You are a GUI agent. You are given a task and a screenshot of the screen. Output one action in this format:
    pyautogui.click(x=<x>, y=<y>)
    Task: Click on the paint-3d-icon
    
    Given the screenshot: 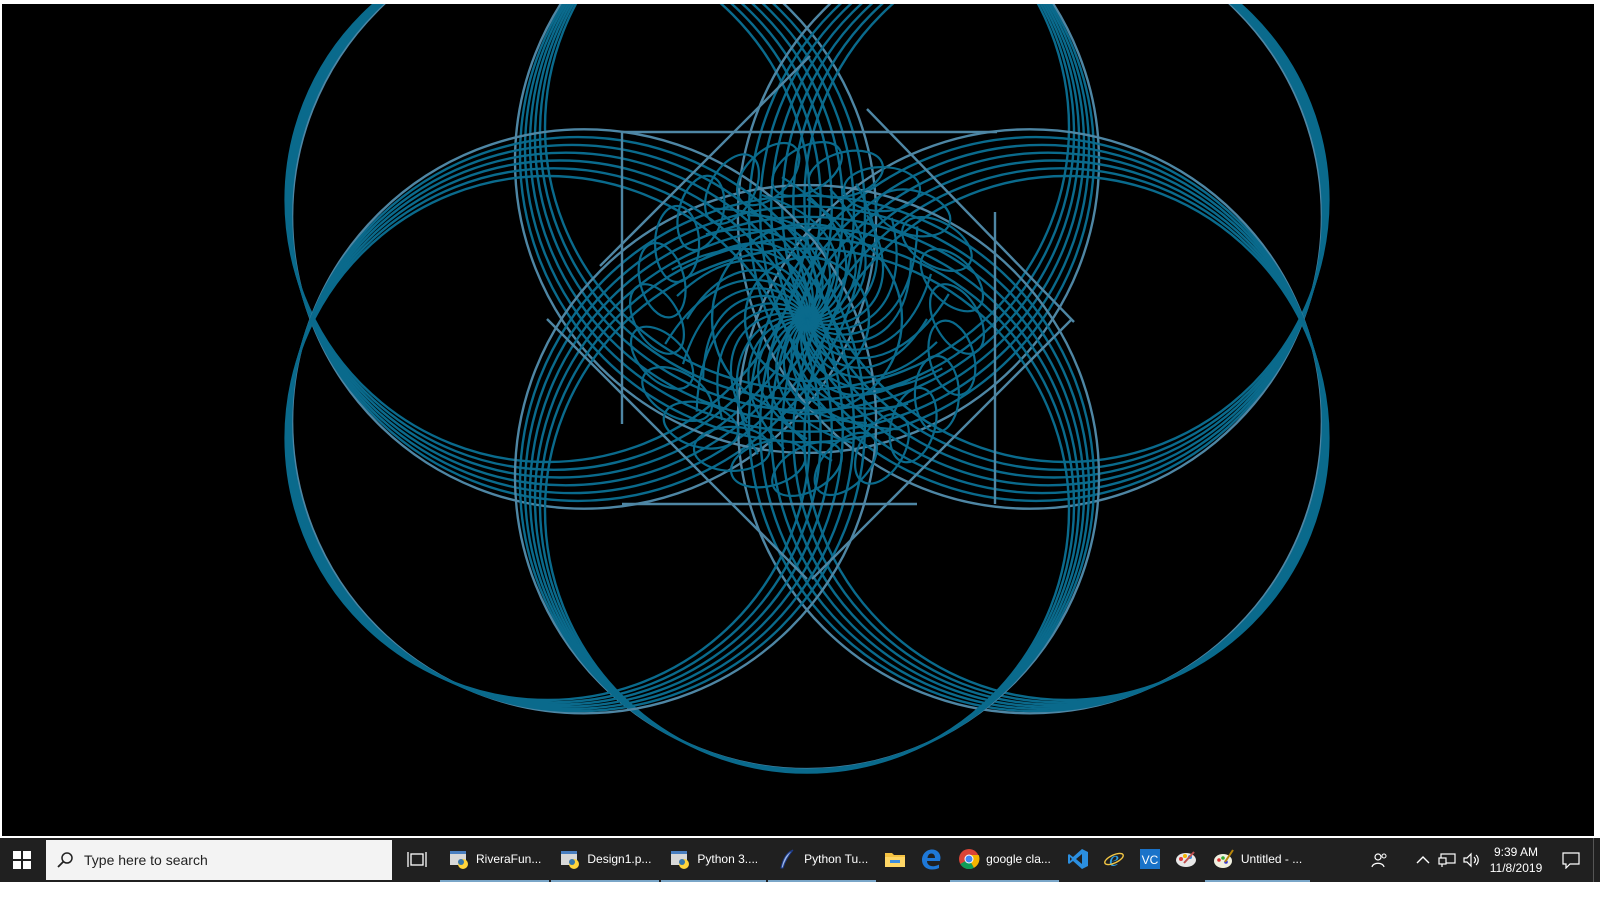 What is the action you would take?
    pyautogui.click(x=1186, y=859)
    